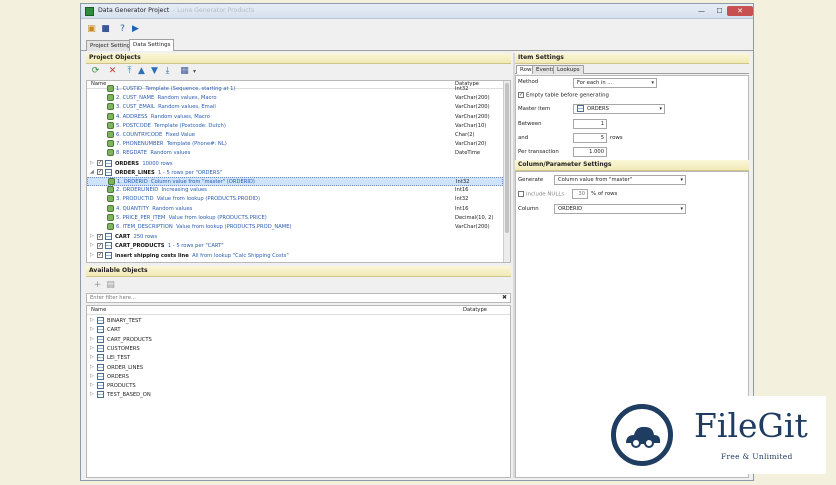 The width and height of the screenshot is (836, 485). Describe the element at coordinates (115, 367) in the screenshot. I see `available-object-item: ▷ ORDER_LINES` at that location.